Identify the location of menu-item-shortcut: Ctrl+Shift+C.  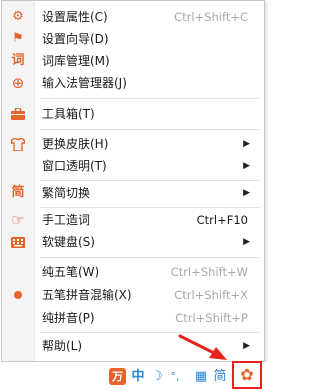
(211, 17).